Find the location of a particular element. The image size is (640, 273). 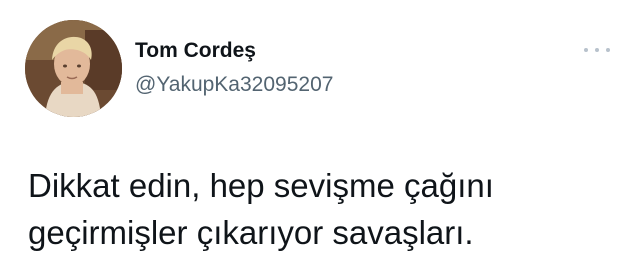

avatar is located at coordinates (73, 68).